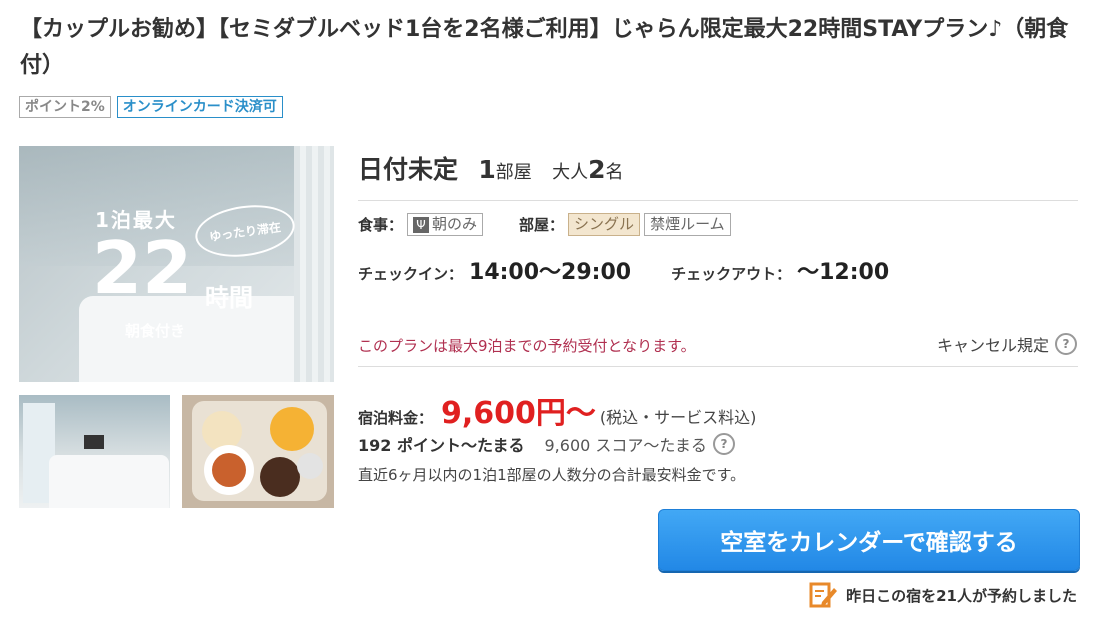 This screenshot has width=1099, height=633. What do you see at coordinates (411, 274) in the screenshot?
I see `checkin-label: チェックイン：` at bounding box center [411, 274].